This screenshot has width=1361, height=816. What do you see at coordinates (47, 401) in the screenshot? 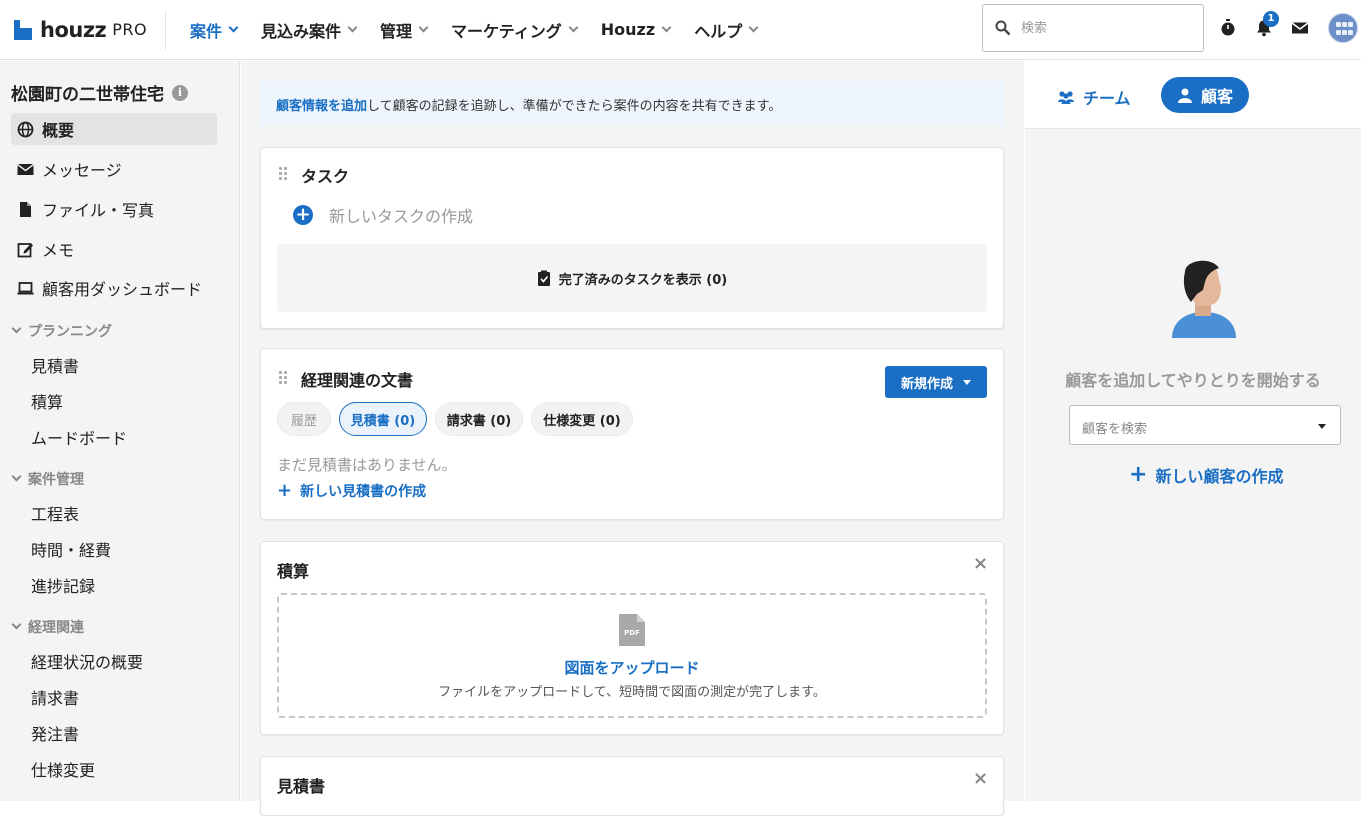
I see `sidebar-item-takeoff: 積算` at bounding box center [47, 401].